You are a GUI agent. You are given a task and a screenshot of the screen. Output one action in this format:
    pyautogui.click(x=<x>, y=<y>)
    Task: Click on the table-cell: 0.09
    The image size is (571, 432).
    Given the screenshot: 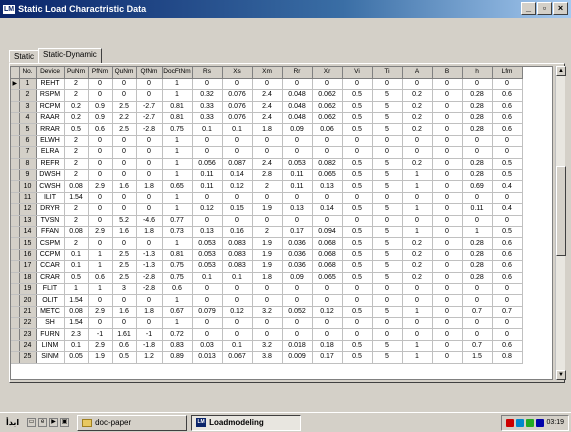 What is the action you would take?
    pyautogui.click(x=297, y=278)
    